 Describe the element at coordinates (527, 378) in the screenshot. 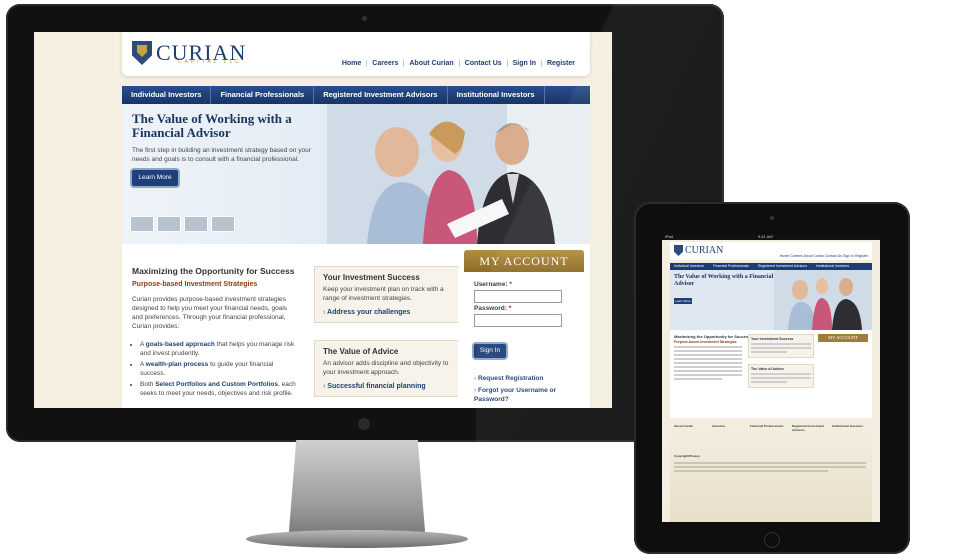

I see `request-registration-link: Request Registration` at that location.